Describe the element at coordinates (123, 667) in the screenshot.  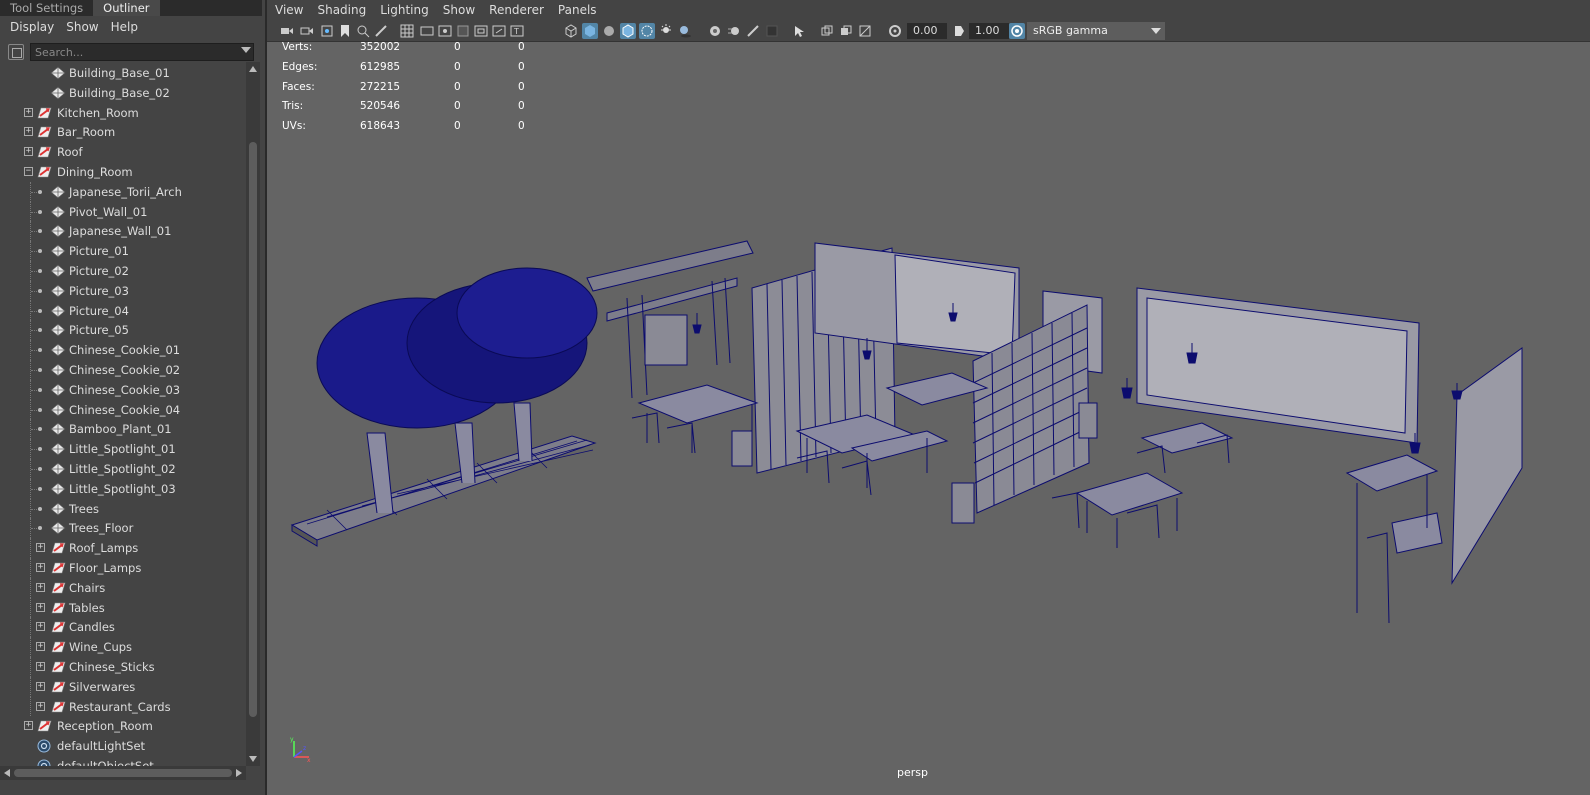
I see `outliner-item: + Chinese_Sticks` at that location.